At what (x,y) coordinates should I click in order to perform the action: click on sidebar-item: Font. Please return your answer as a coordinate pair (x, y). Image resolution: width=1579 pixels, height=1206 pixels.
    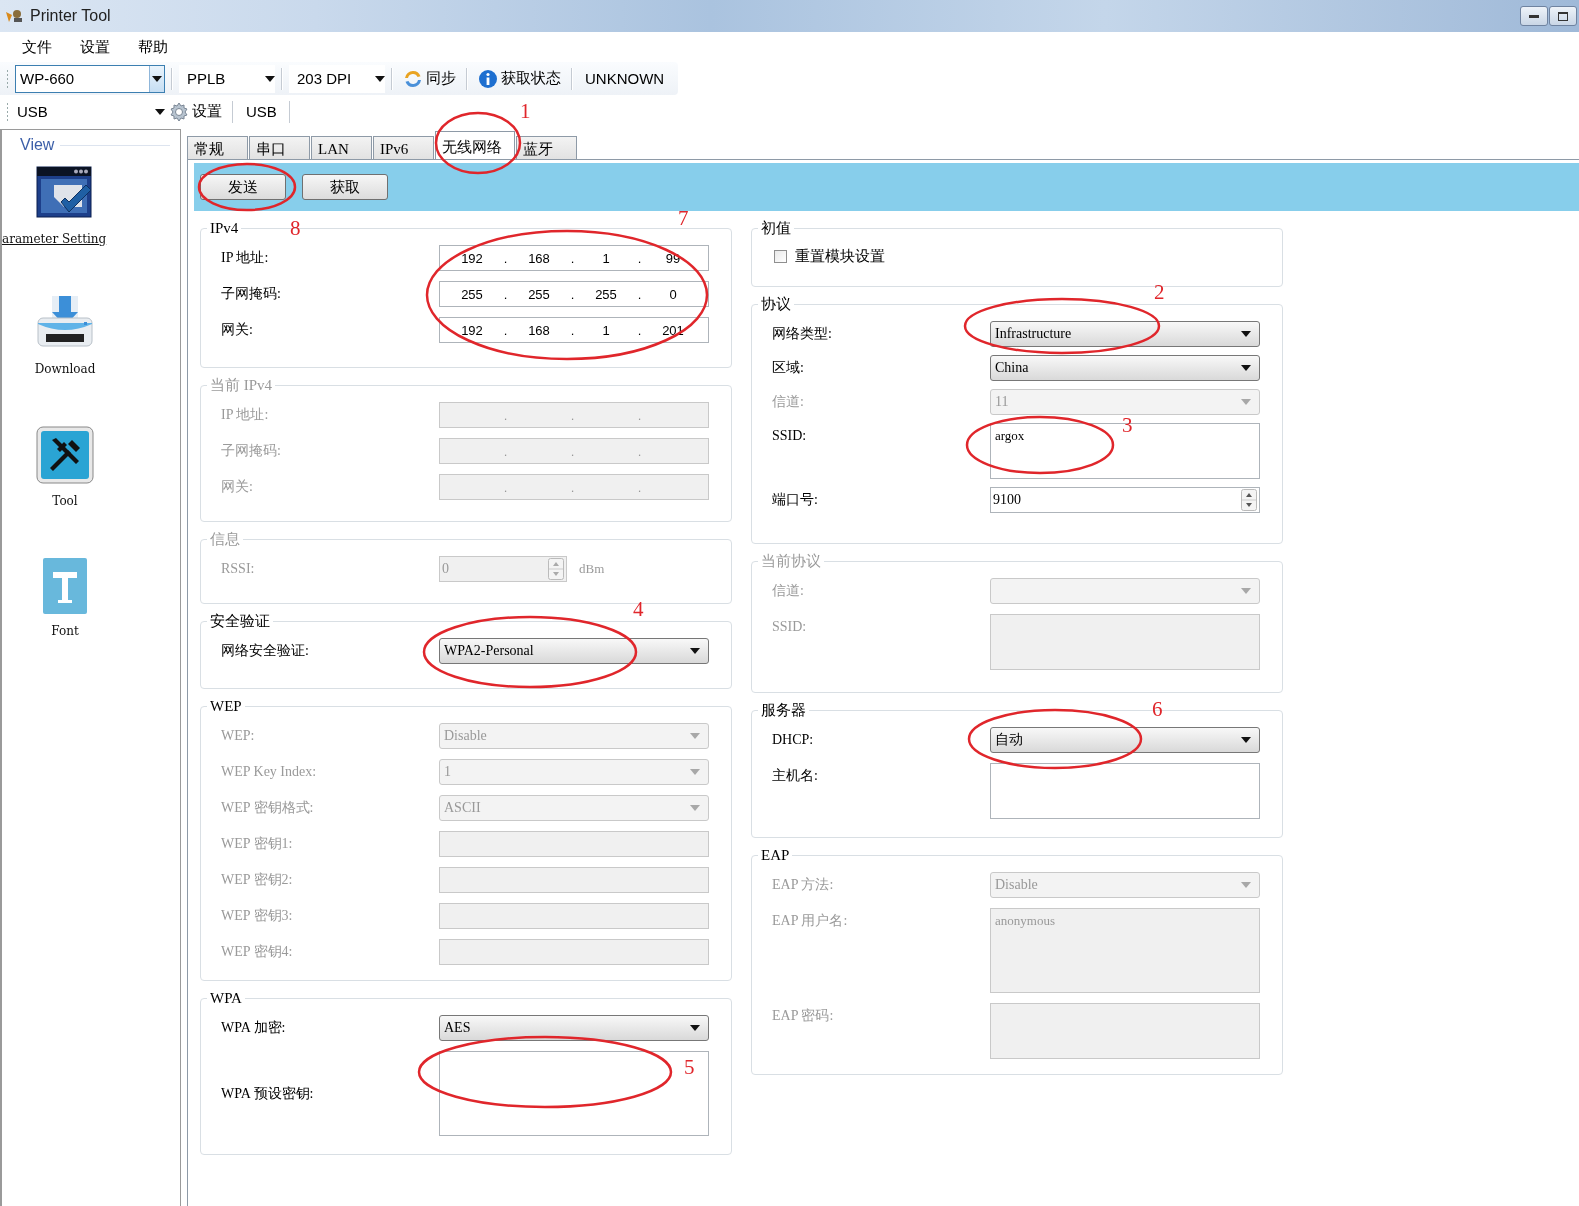
    Looking at the image, I should click on (65, 598).